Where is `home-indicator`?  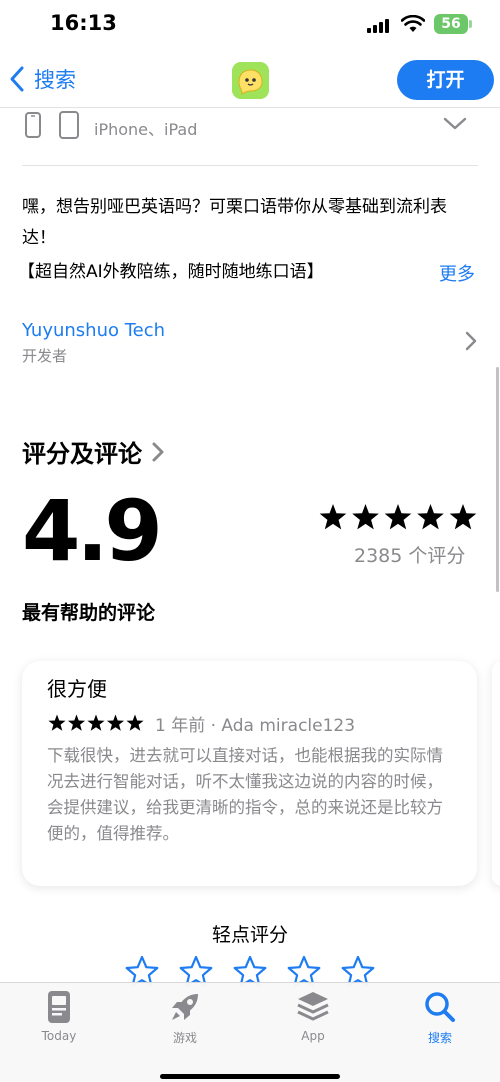
home-indicator is located at coordinates (250, 1076).